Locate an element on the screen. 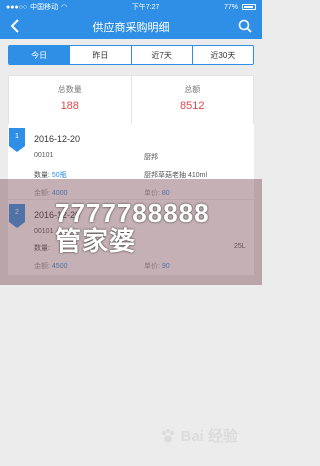 This screenshot has width=320, height=466. watermark-text: 7777788888管家婆 is located at coordinates (132, 227).